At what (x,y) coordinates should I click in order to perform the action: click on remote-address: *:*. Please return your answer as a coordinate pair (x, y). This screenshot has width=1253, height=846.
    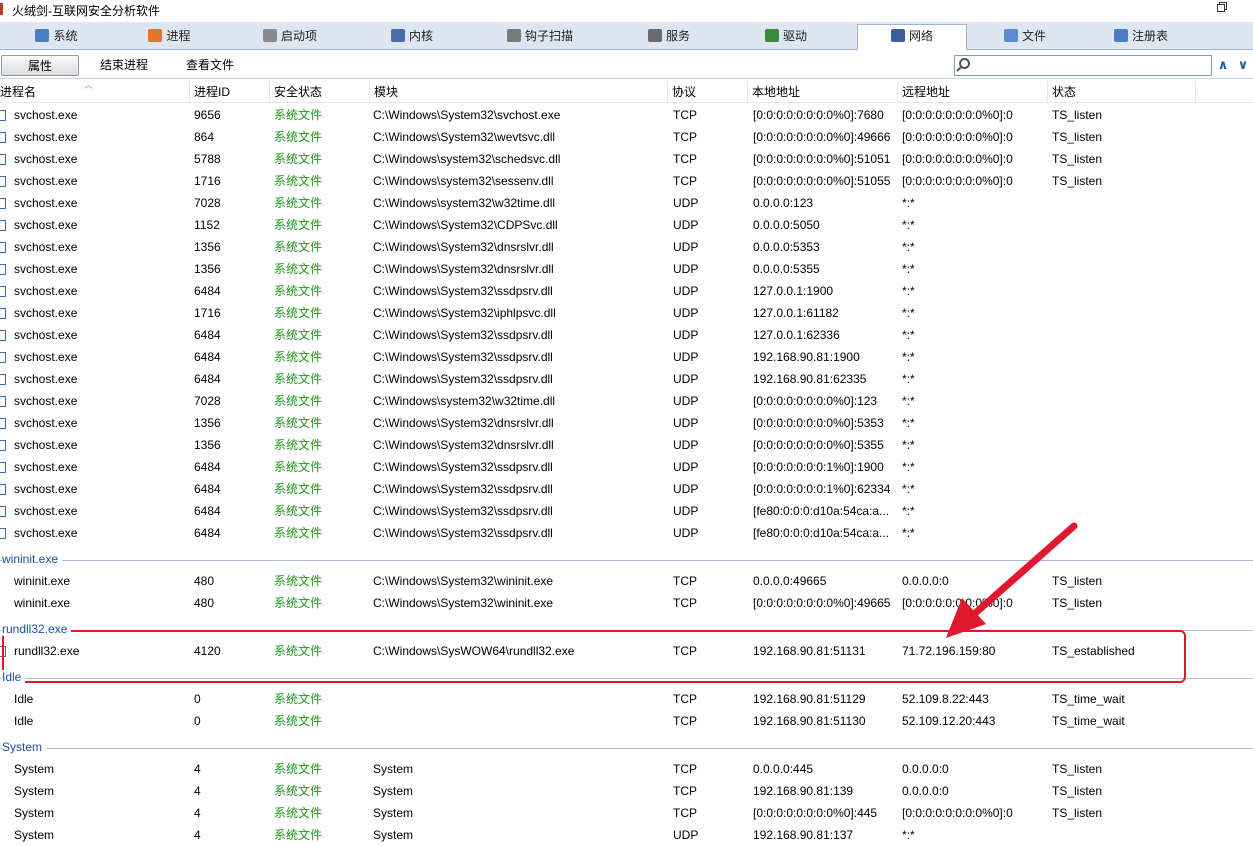
    Looking at the image, I should click on (908, 445).